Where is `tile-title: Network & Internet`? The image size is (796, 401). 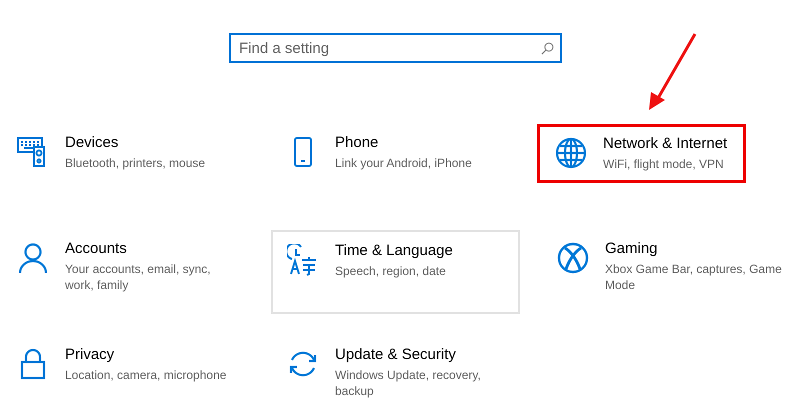
tile-title: Network & Internet is located at coordinates (665, 143).